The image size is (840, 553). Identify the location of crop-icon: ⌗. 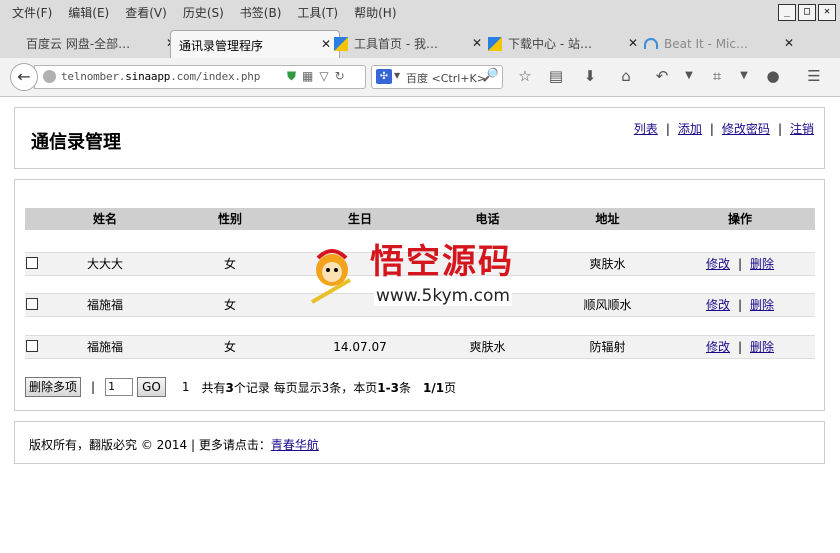
(717, 76).